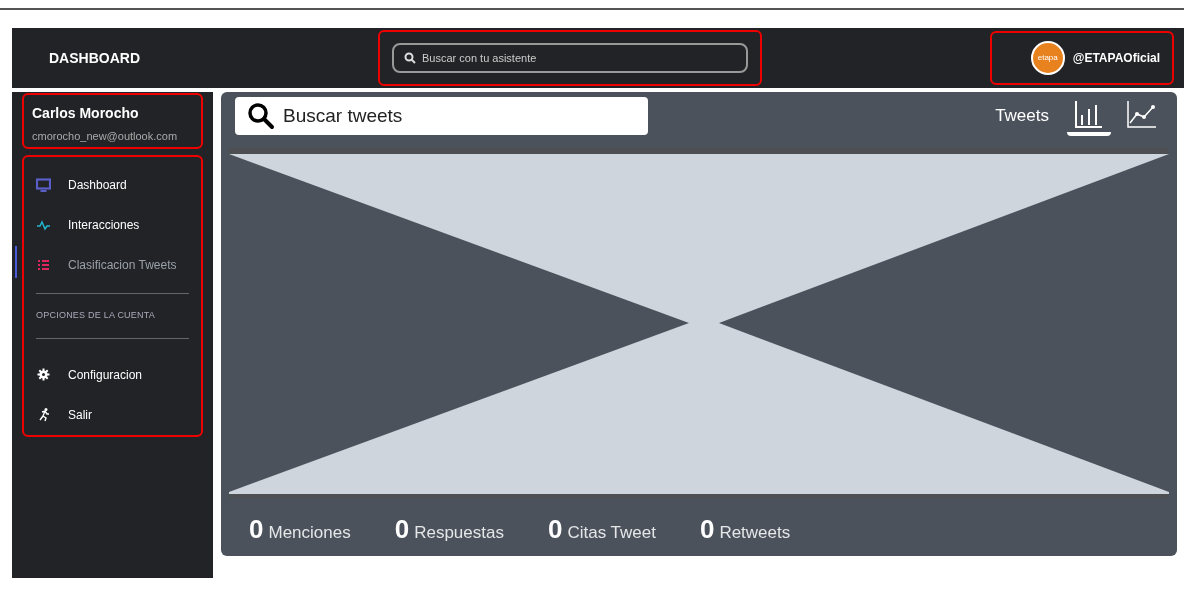 The image size is (1184, 592). I want to click on sidebar-item: Clasificacion Tweets, so click(112, 265).